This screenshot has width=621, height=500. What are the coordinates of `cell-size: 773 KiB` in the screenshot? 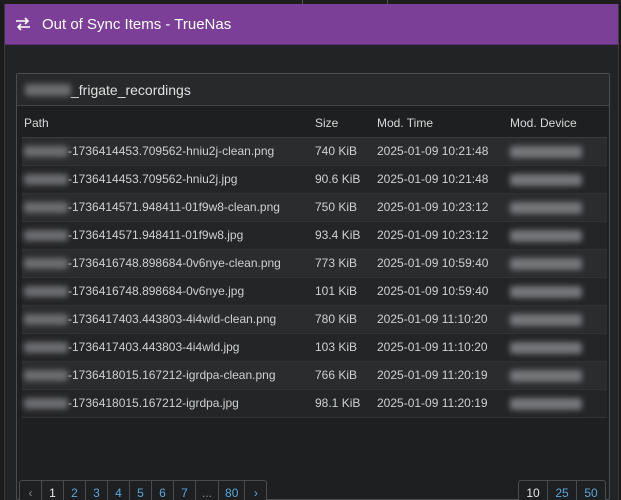 It's located at (344, 263).